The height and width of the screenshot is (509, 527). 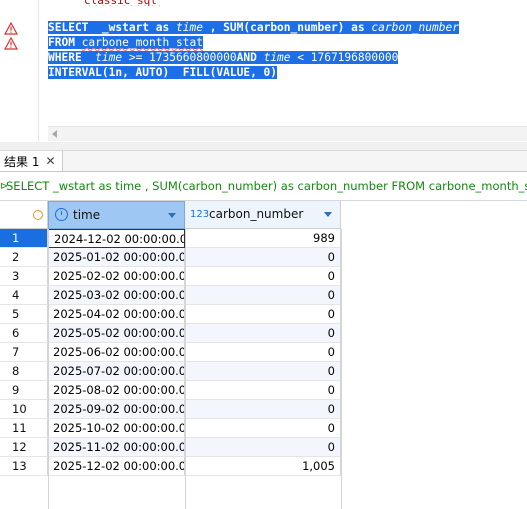 I want to click on row-number: 12, so click(x=24, y=447).